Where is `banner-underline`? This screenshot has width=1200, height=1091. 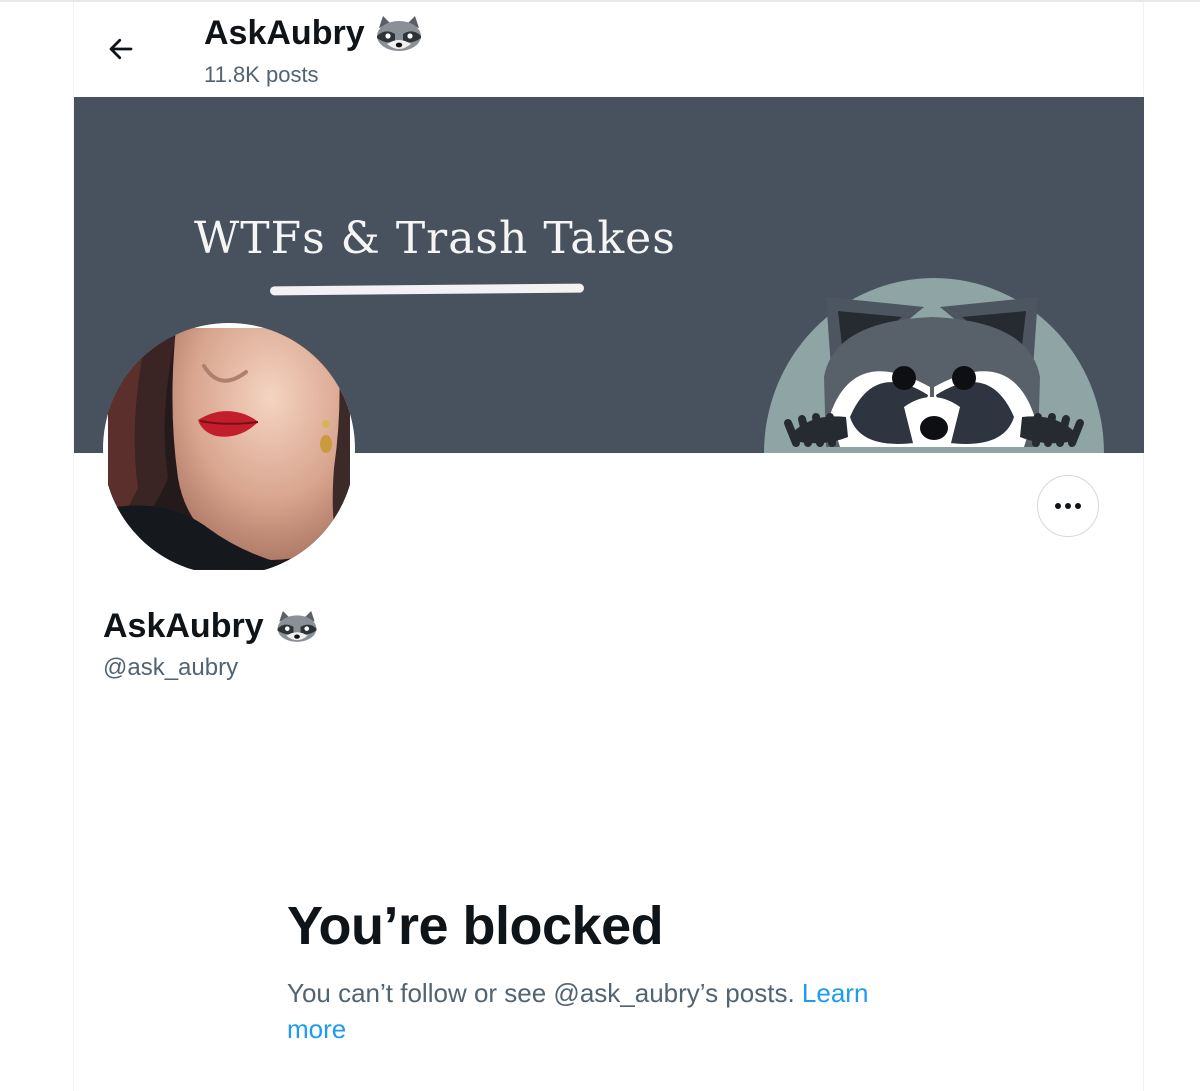 banner-underline is located at coordinates (427, 289).